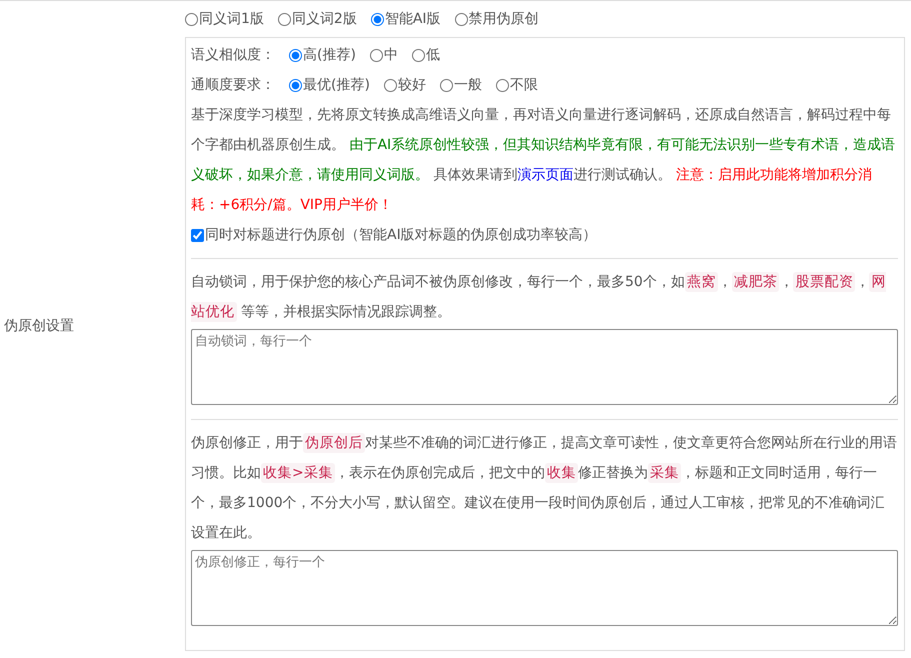 The width and height of the screenshot is (911, 658). What do you see at coordinates (539, 297) in the screenshot?
I see `description-text: 自动锁词，用于保护您的核心产品词不被伪原创修改，每行一个，最多50个，如 燕窝，减肥茶，股票配资，网站优化 等等，并根据实际情况跟踪调整。` at bounding box center [539, 297].